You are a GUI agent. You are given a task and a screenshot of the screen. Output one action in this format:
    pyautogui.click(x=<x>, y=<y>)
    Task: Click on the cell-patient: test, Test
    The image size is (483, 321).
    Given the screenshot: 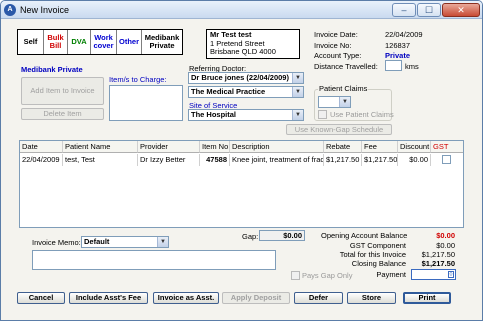 What is the action you would take?
    pyautogui.click(x=100, y=160)
    